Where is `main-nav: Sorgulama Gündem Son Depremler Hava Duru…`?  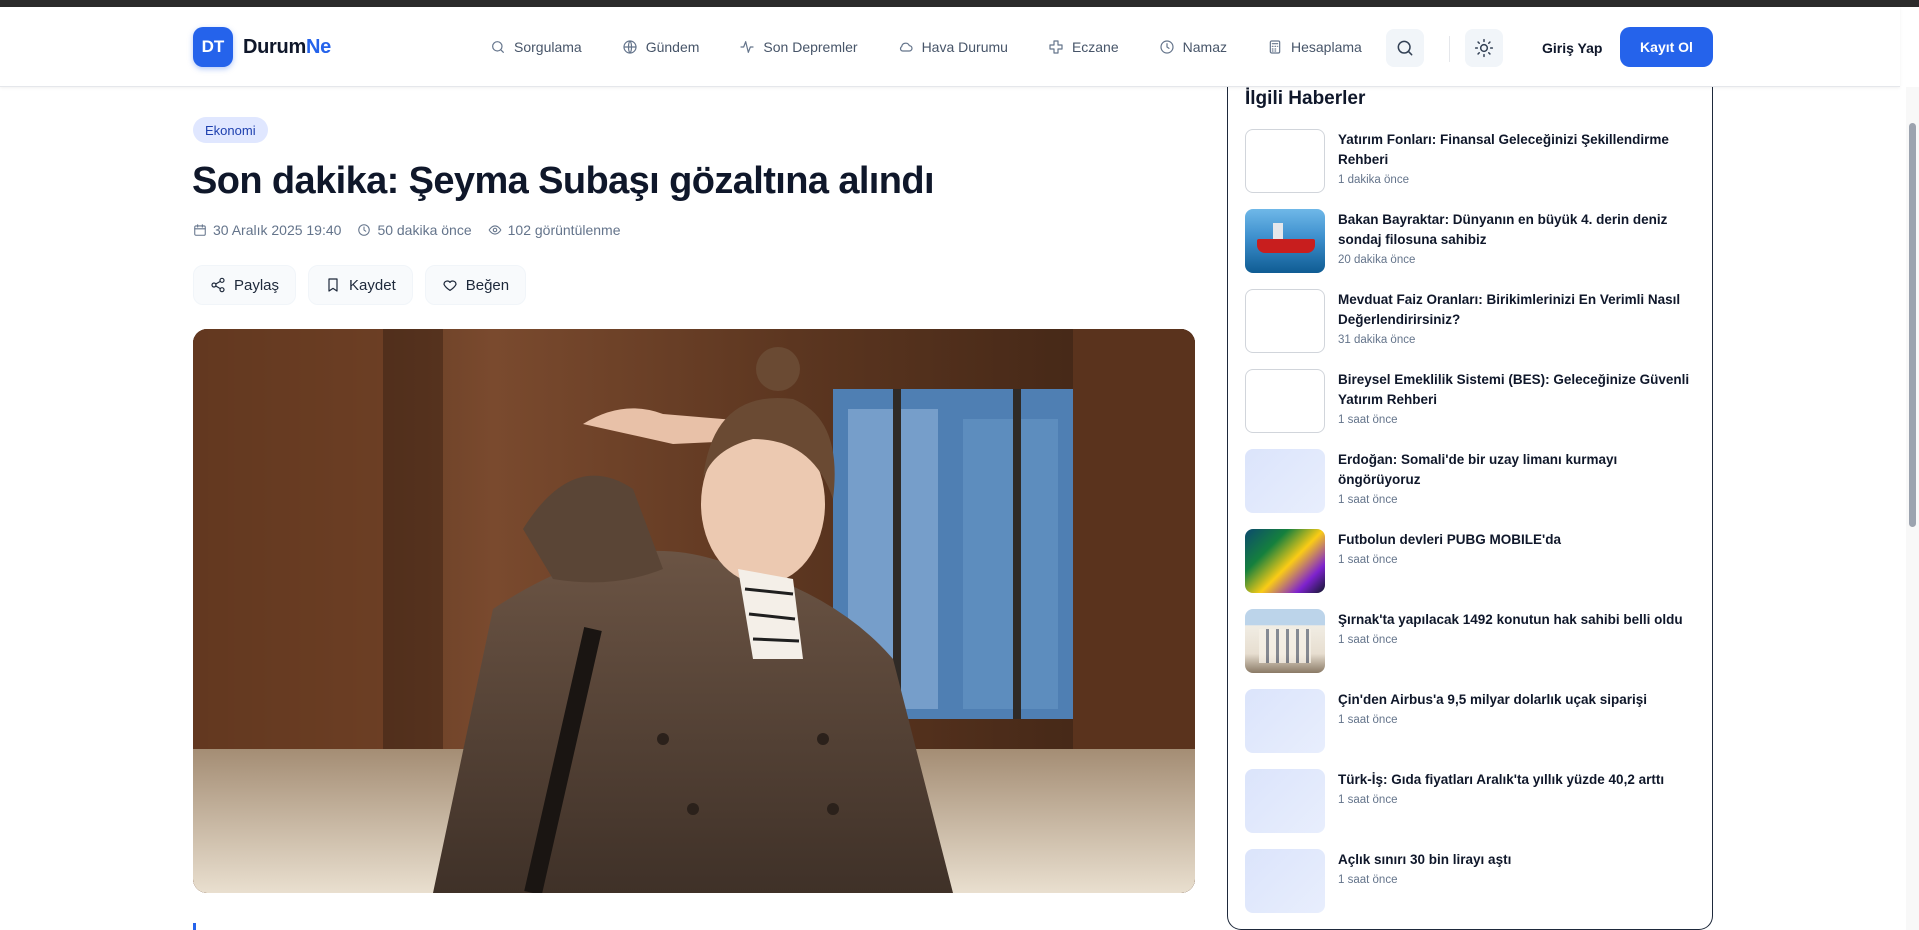
main-nav: Sorgulama Gündem Son Depremler Hava Duru… is located at coordinates (926, 47).